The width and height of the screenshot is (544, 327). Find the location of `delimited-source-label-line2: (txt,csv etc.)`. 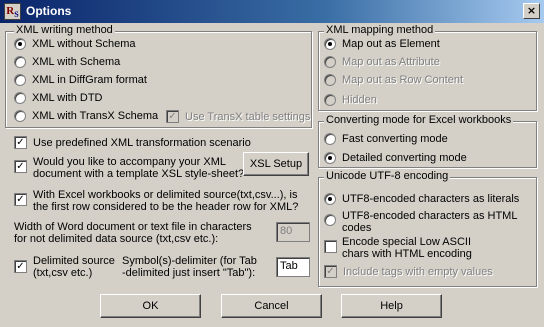

delimited-source-label-line2: (txt,csv etc.) is located at coordinates (63, 273).